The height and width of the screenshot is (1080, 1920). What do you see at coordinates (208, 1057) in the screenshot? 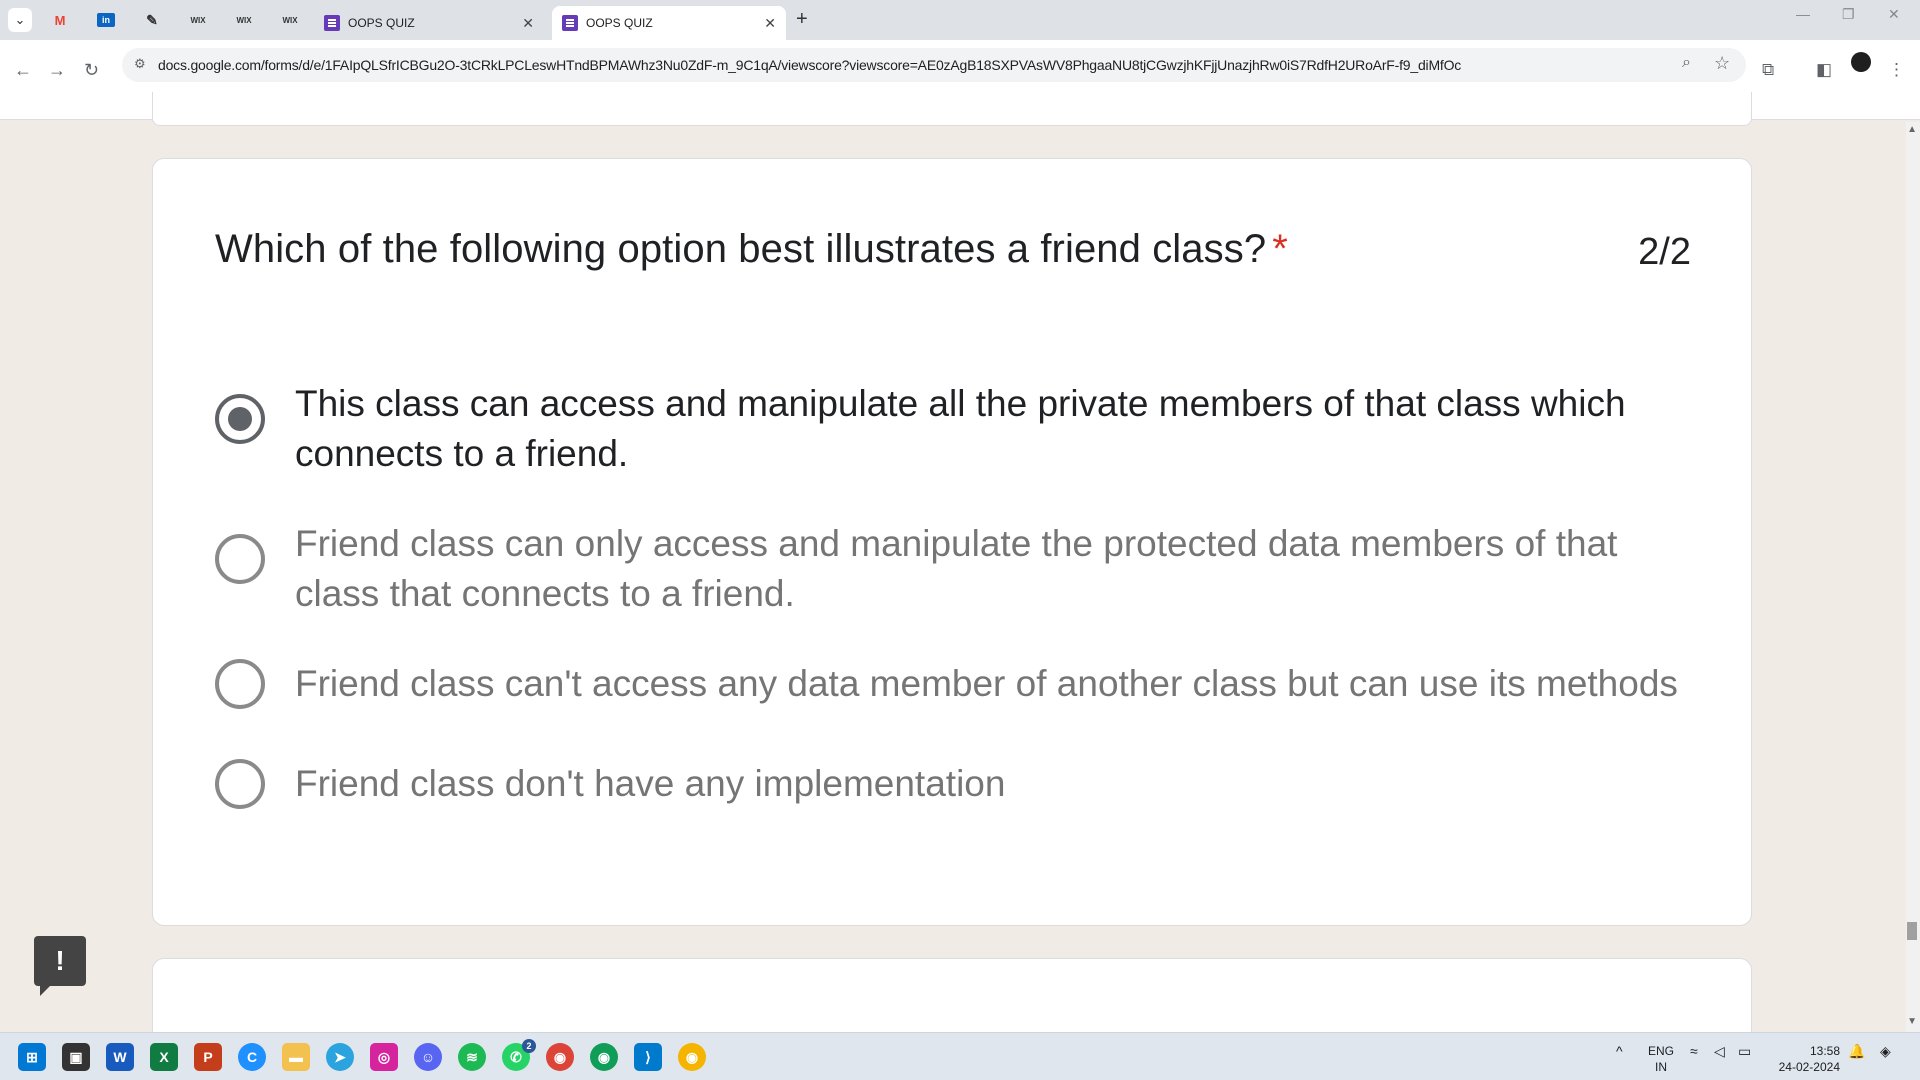
I see `powerpoint-icon: P` at bounding box center [208, 1057].